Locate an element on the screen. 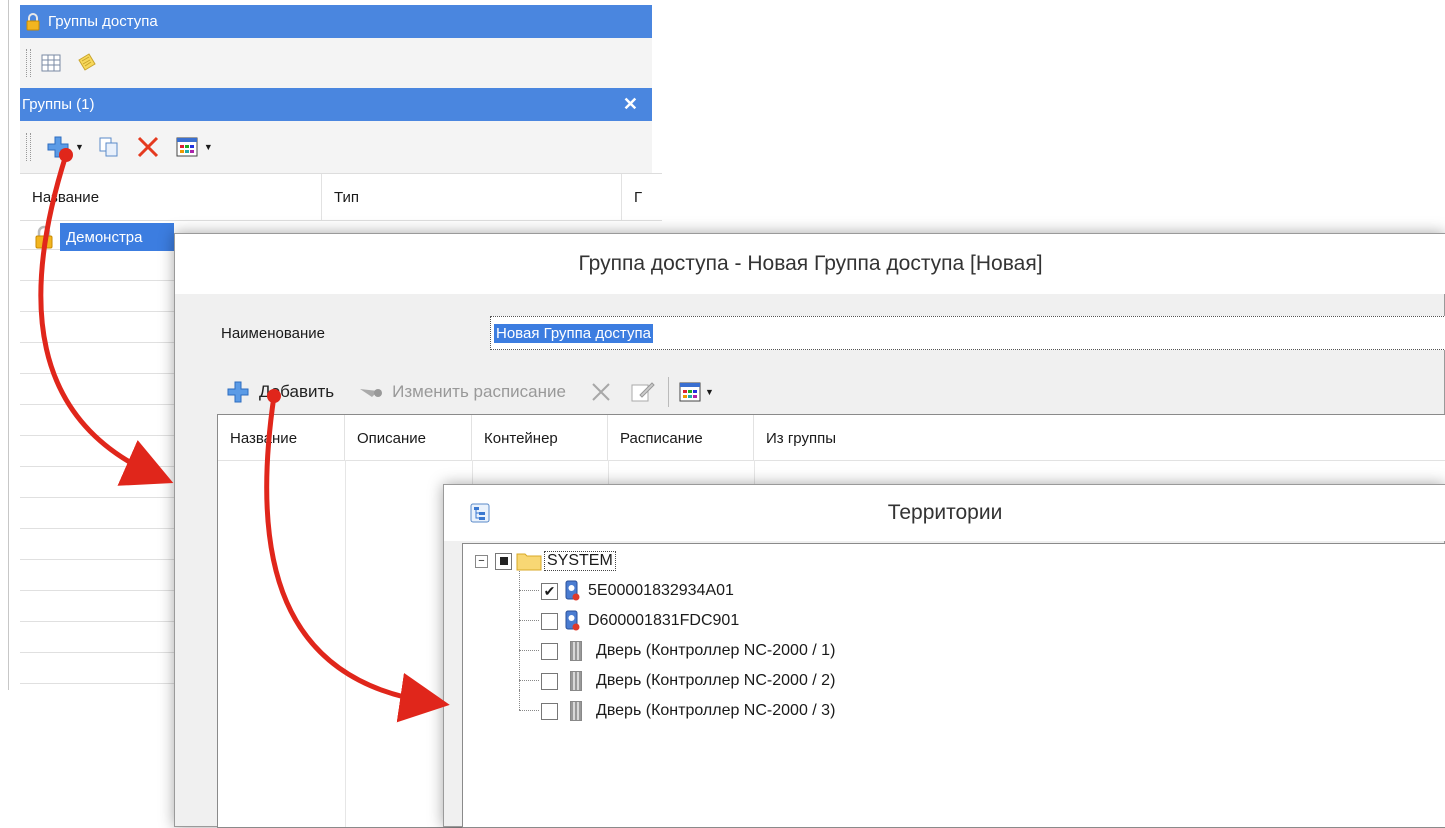 The width and height of the screenshot is (1445, 828). groups-panel-header: Группы (1) ✕ is located at coordinates (336, 104).